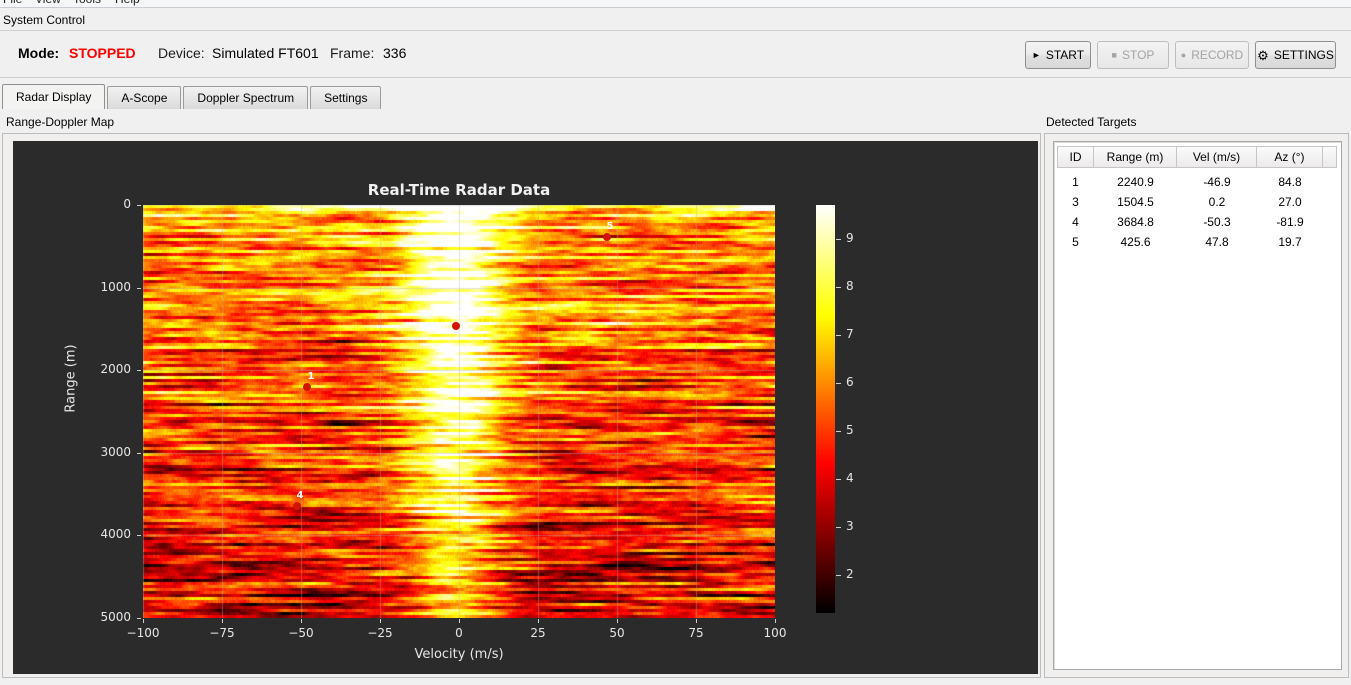  What do you see at coordinates (102, 53) in the screenshot?
I see `mode-status-value: STOPPED` at bounding box center [102, 53].